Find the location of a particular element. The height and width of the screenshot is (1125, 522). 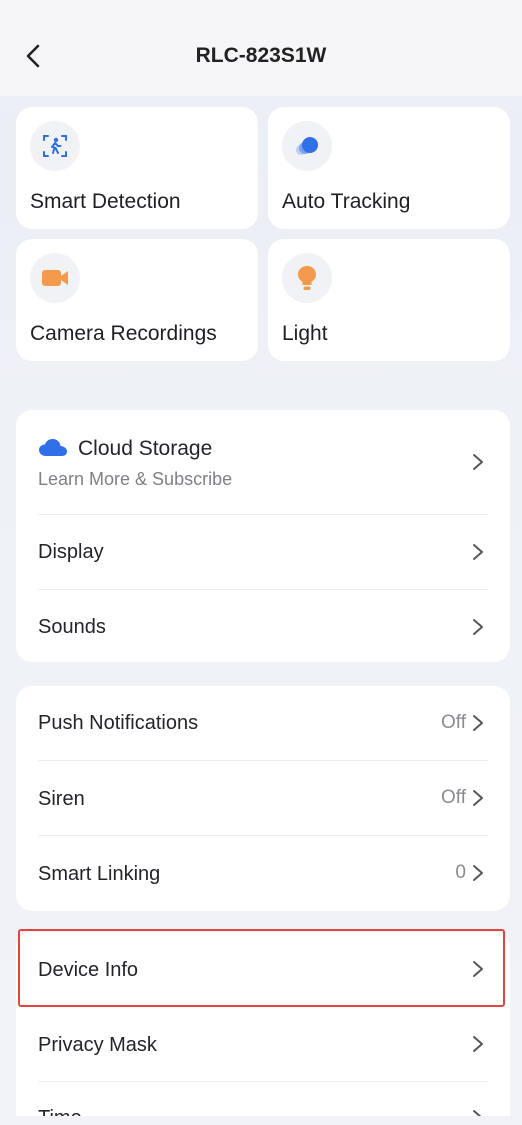

page-title: RLC-823S1W is located at coordinates (261, 55).